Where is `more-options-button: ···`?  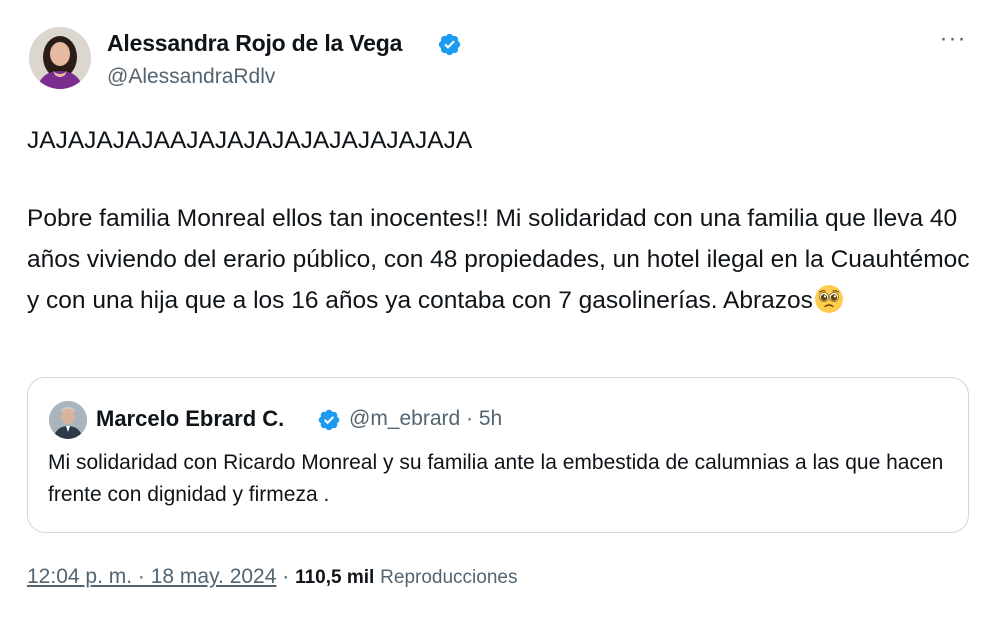 more-options-button: ··· is located at coordinates (953, 41).